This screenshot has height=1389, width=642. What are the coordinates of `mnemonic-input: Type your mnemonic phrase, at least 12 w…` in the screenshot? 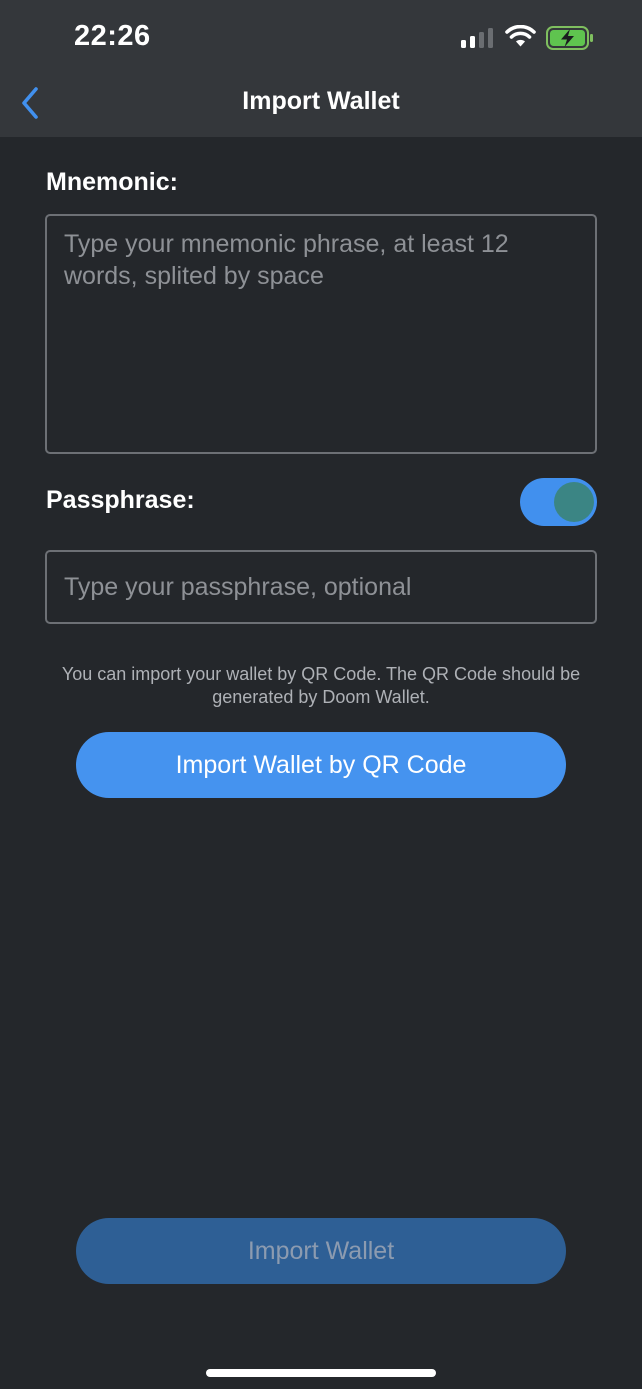 It's located at (321, 334).